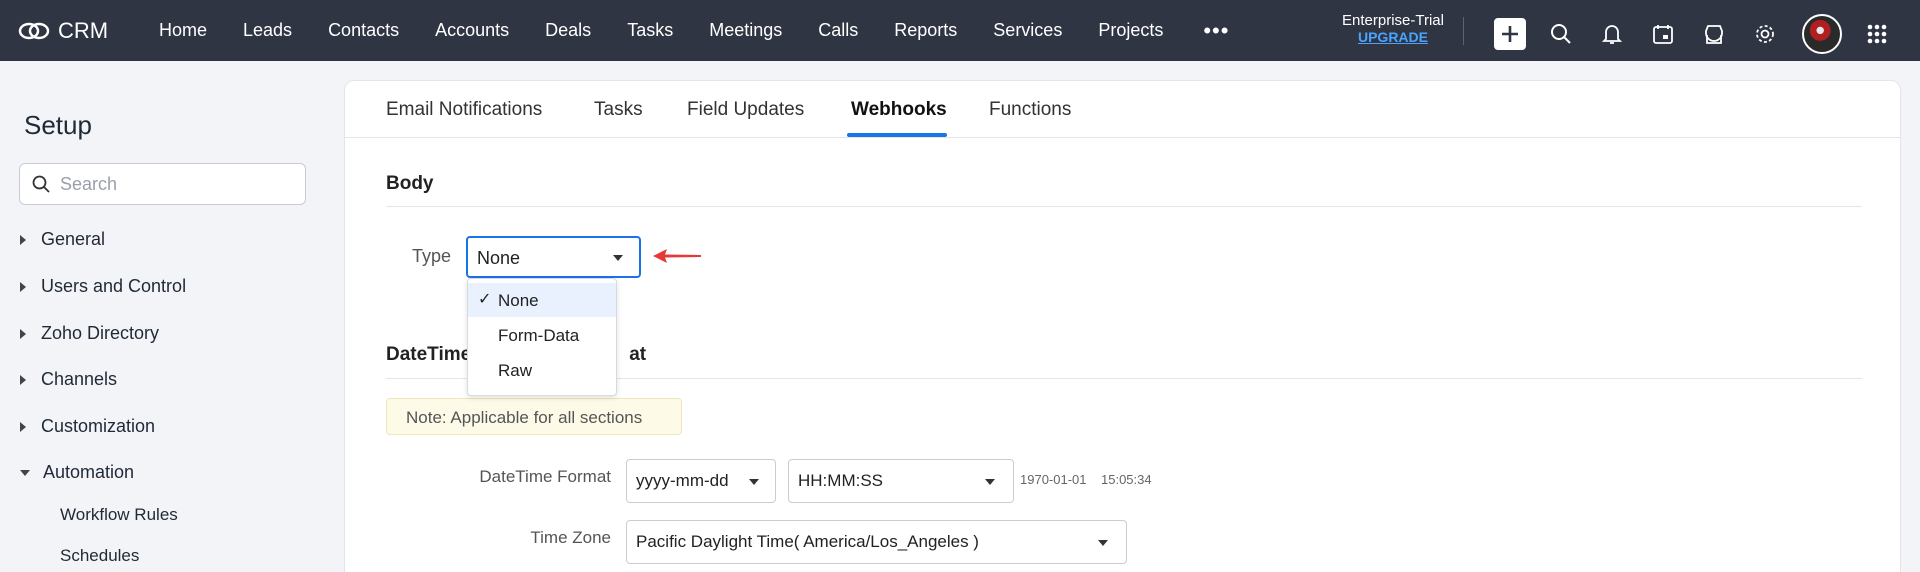  I want to click on time-format-select: HH:MM:SS, so click(901, 481).